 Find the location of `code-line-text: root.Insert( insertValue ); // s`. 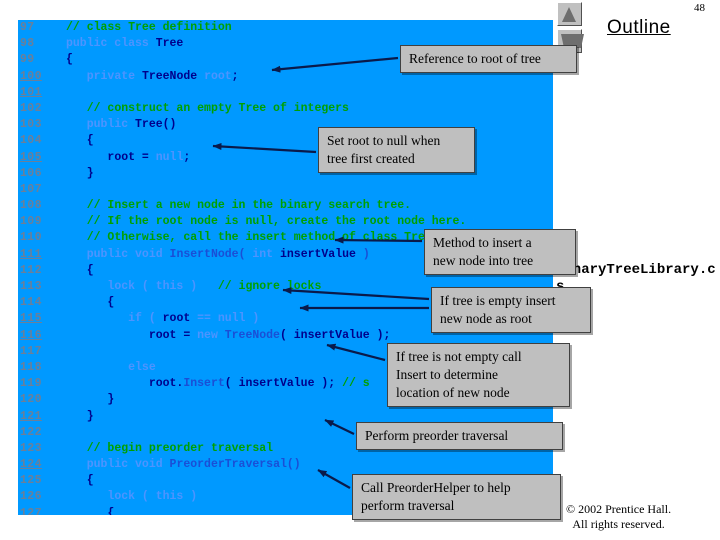

code-line-text: root.Insert( insertValue ); // s is located at coordinates (259, 384).